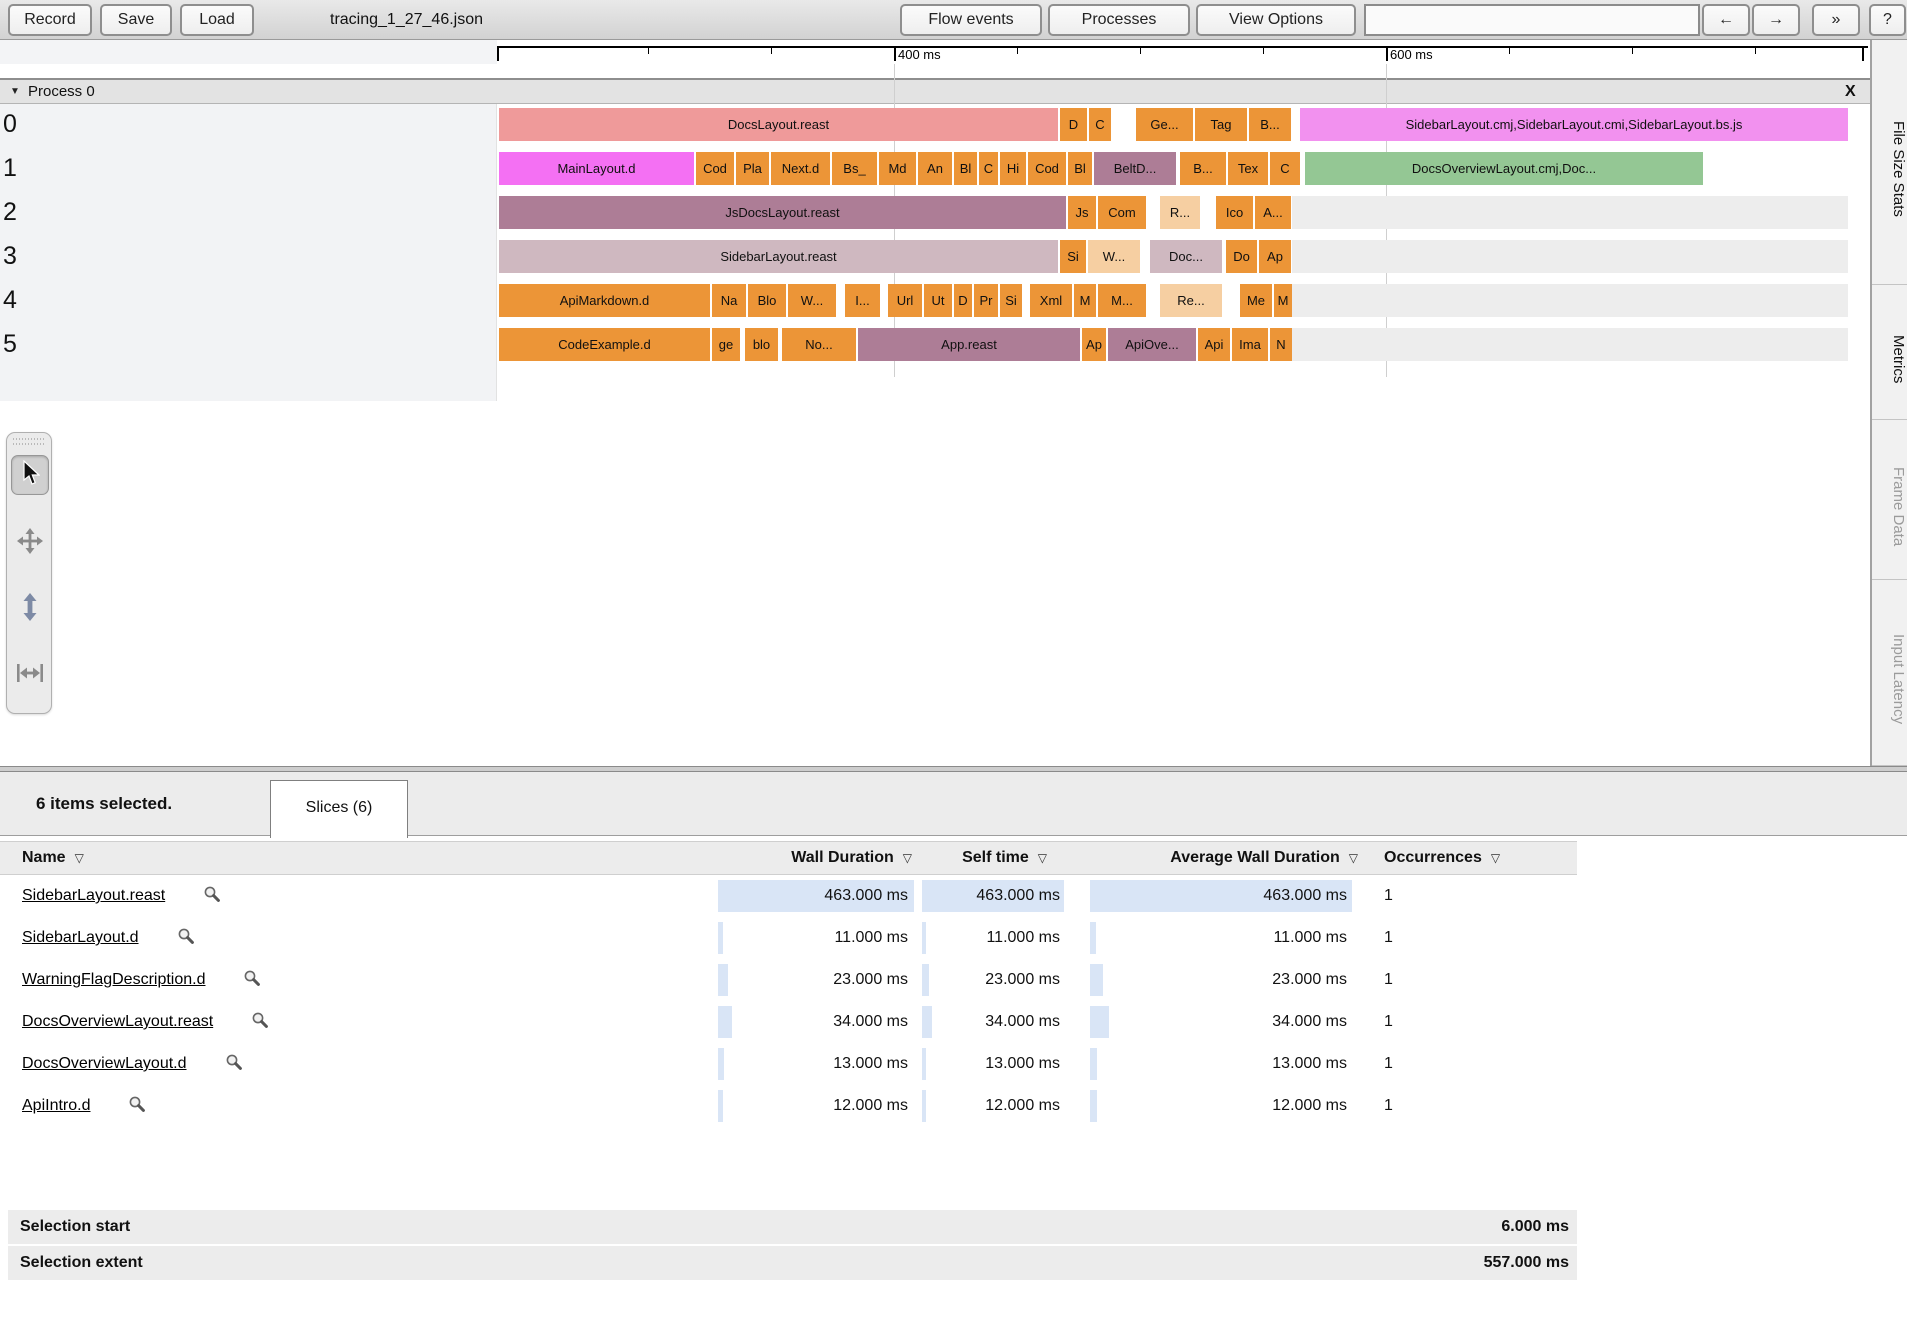 This screenshot has height=1319, width=1907. Describe the element at coordinates (80, 937) in the screenshot. I see `slice-name-link: SidebarLayout.d` at that location.